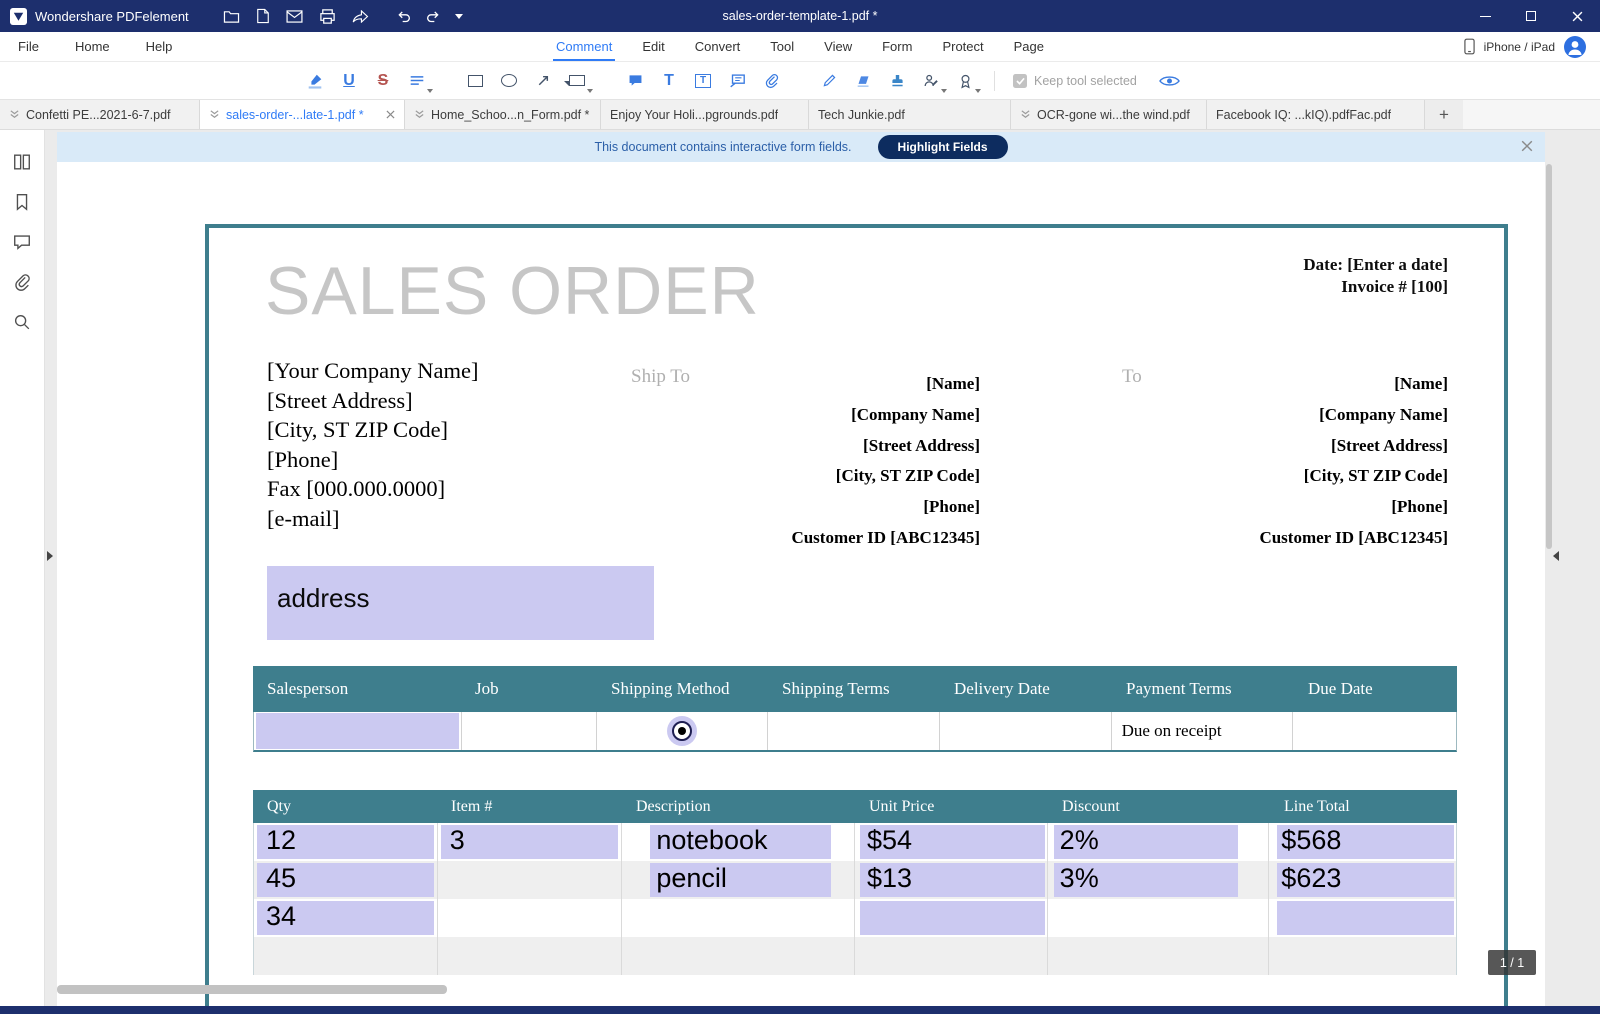 Image resolution: width=1600 pixels, height=1014 pixels. I want to click on description-form-field: notebook, so click(738, 842).